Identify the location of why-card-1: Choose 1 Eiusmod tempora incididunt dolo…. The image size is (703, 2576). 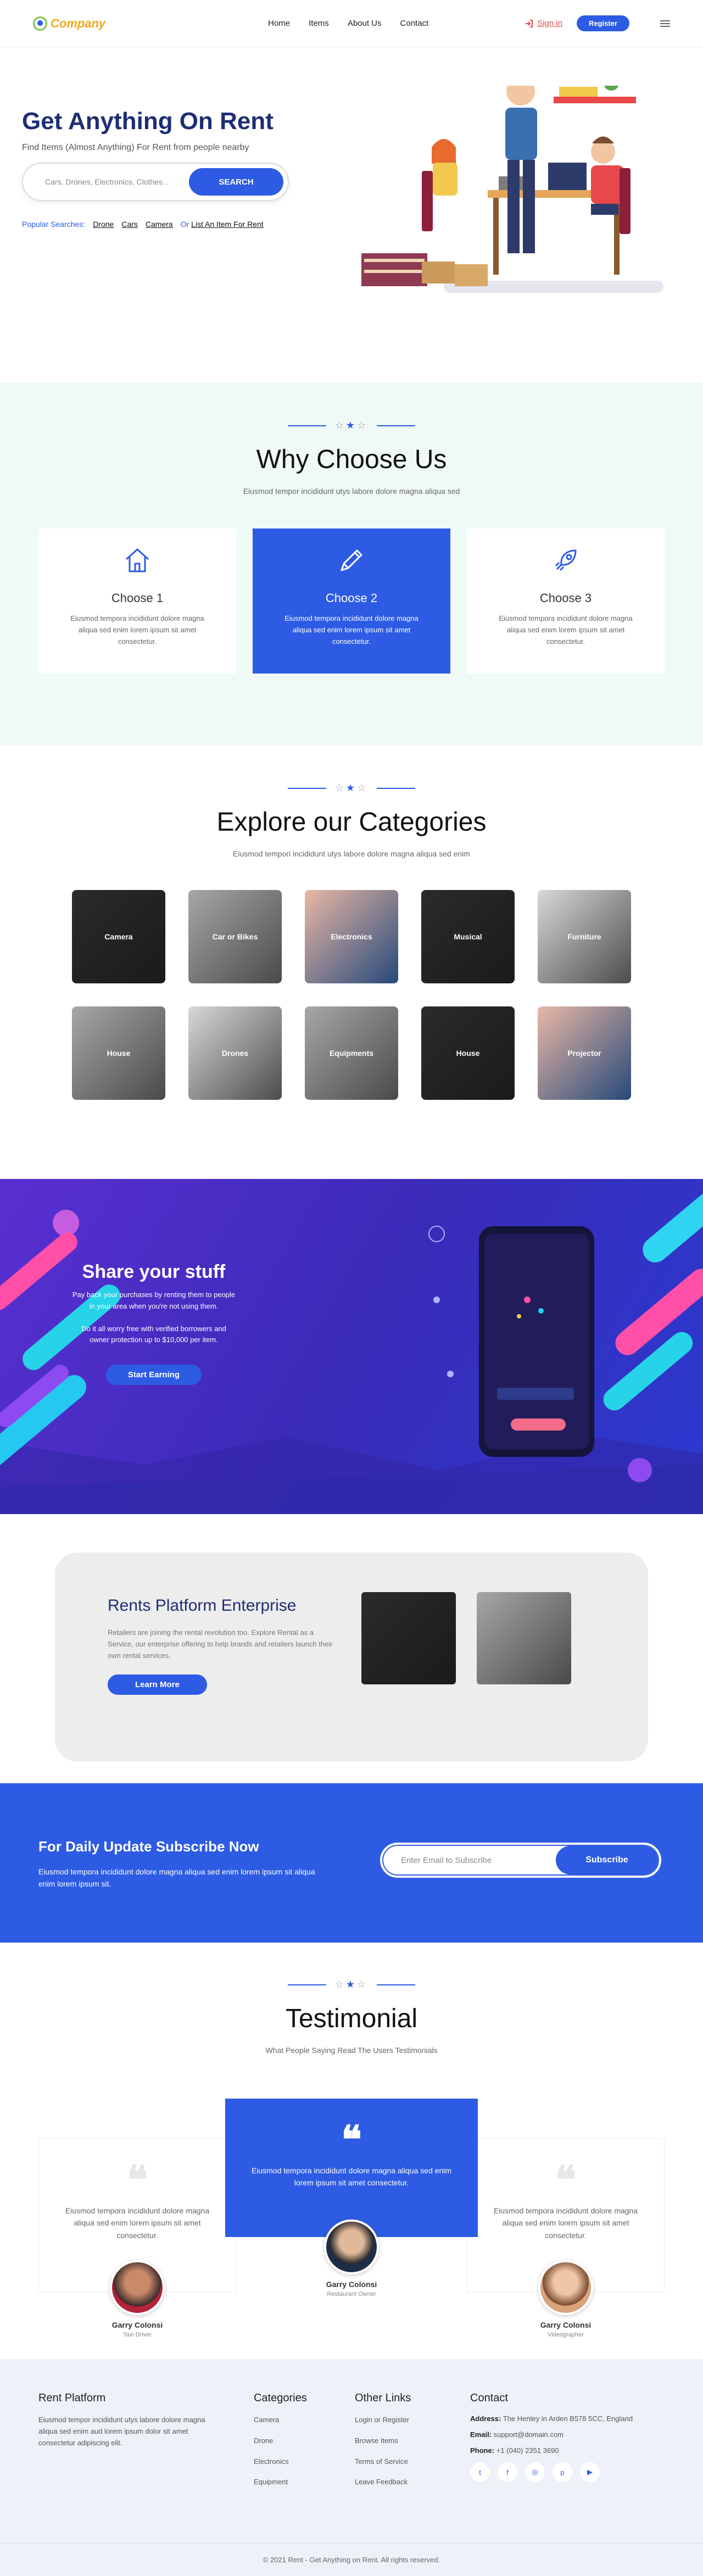
(137, 601).